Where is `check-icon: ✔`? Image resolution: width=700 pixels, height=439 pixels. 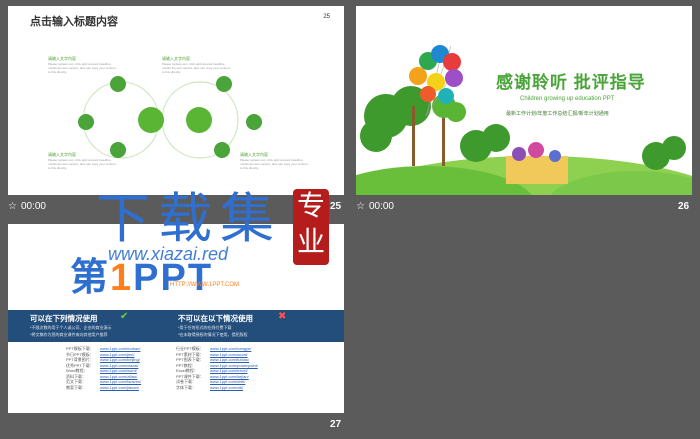
check-icon: ✔ is located at coordinates (124, 316).